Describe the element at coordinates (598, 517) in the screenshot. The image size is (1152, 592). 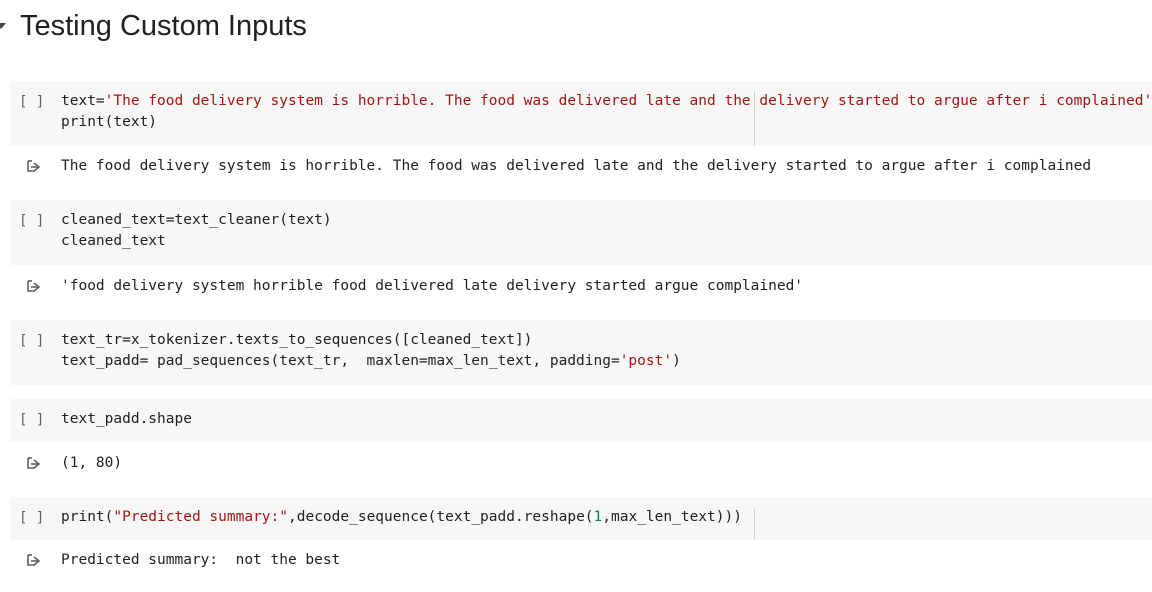
I see `code-number: 1` at that location.